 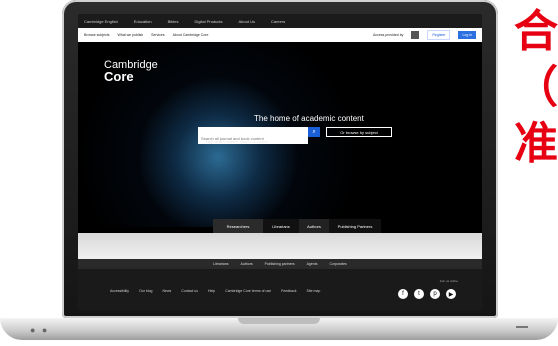 I want to click on red-text-line2: （(, so click(x=536, y=87).